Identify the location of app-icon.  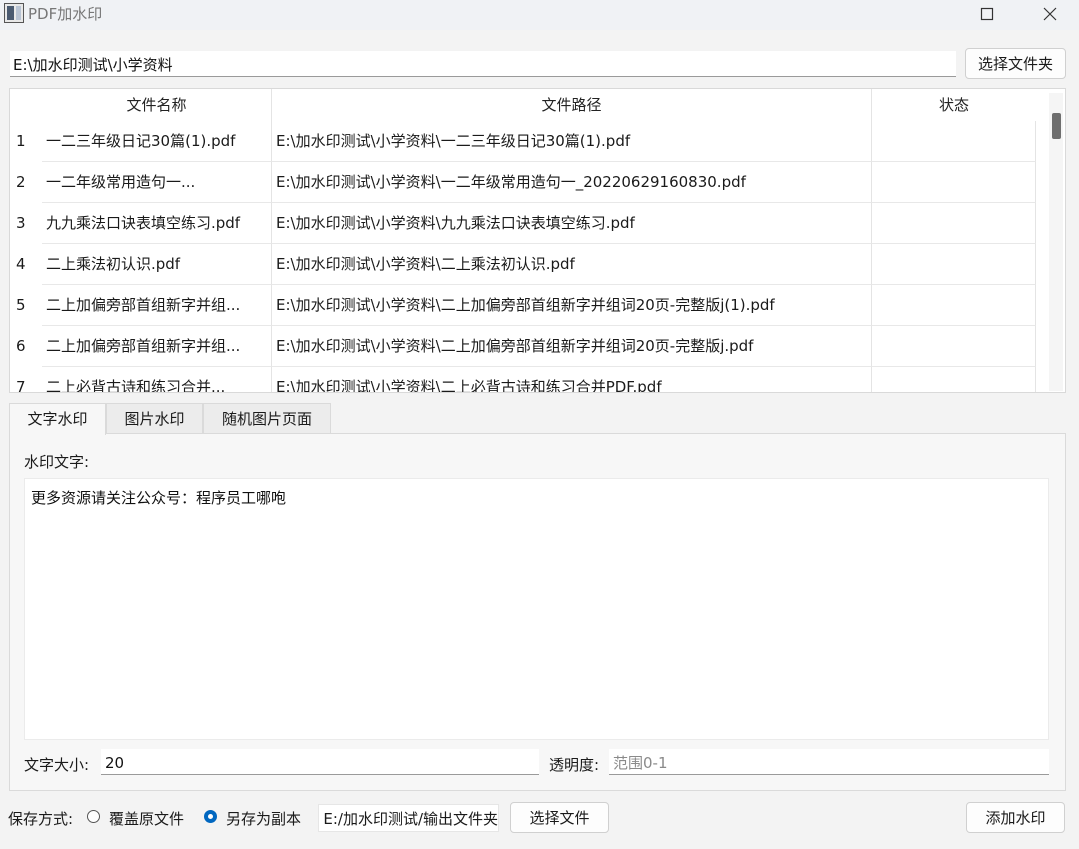
(14, 13).